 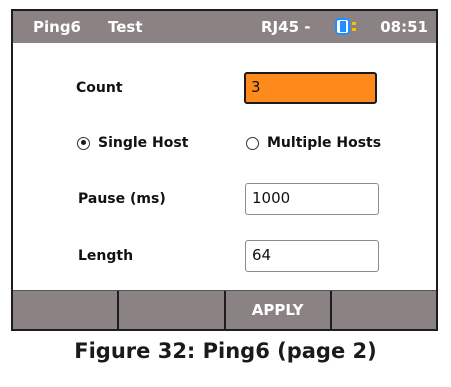 What do you see at coordinates (125, 27) in the screenshot?
I see `mode-label: Test` at bounding box center [125, 27].